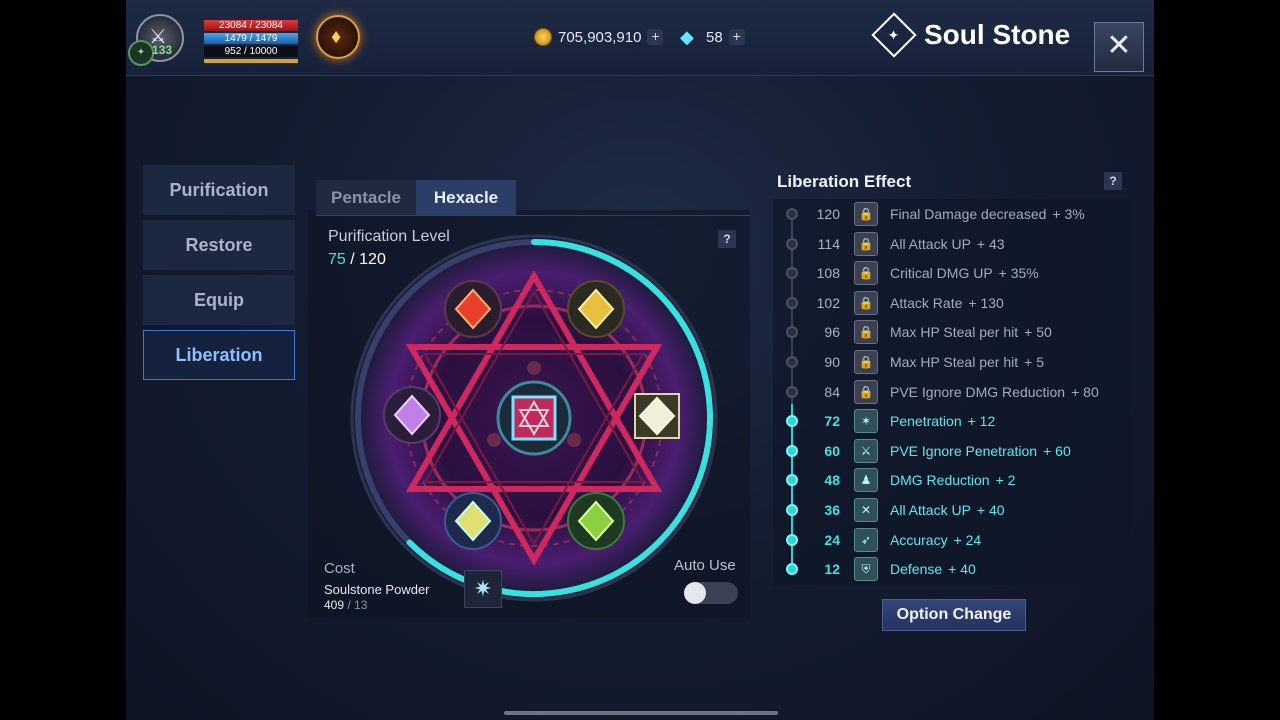  What do you see at coordinates (1119, 47) in the screenshot?
I see `close-button: ✕` at bounding box center [1119, 47].